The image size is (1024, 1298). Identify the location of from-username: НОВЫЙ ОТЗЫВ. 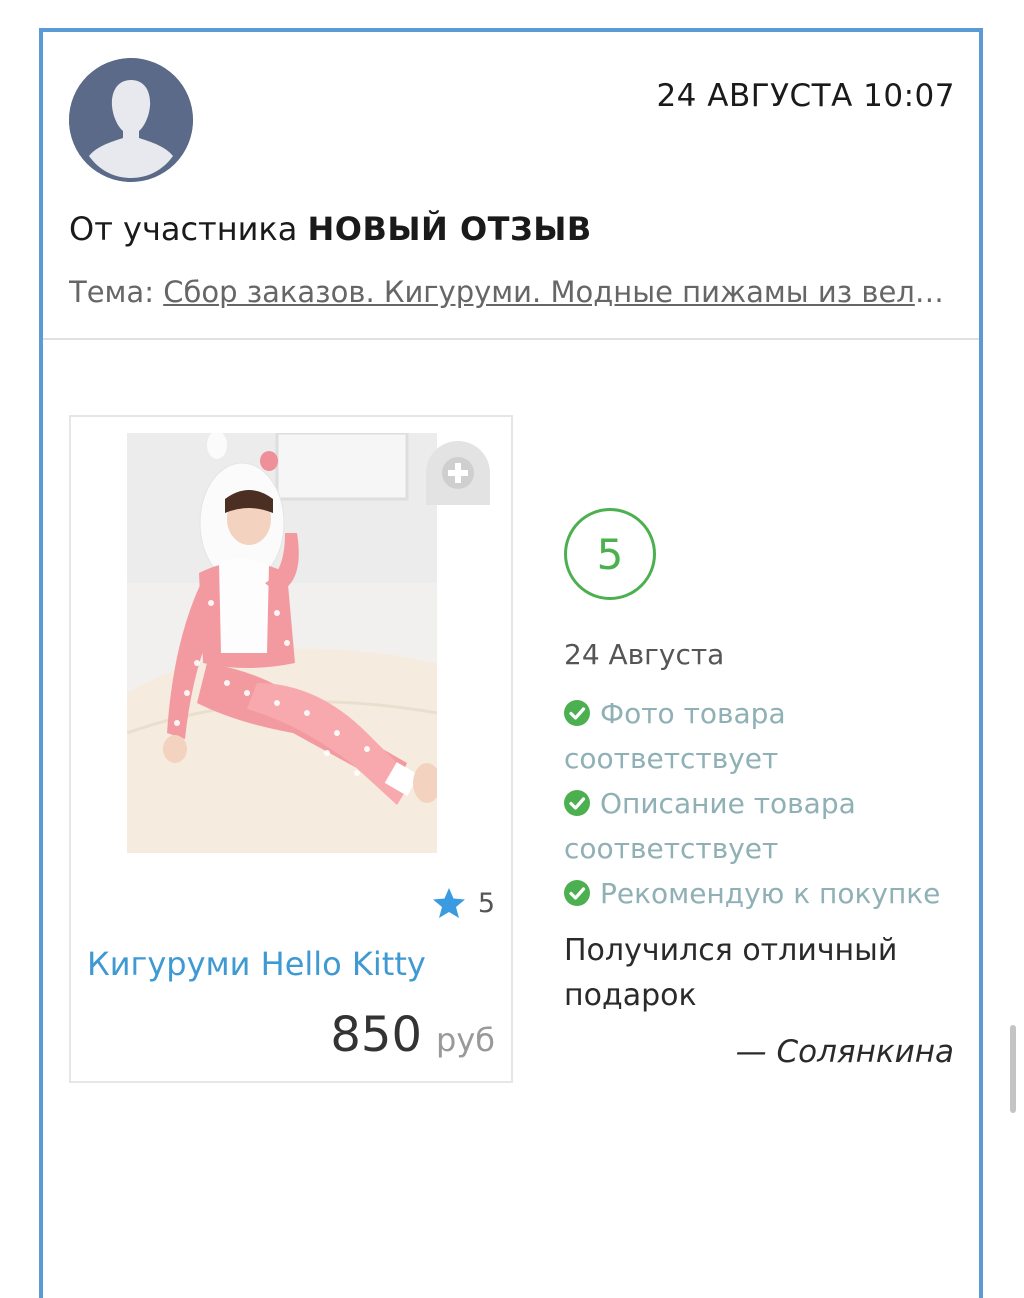
(450, 229).